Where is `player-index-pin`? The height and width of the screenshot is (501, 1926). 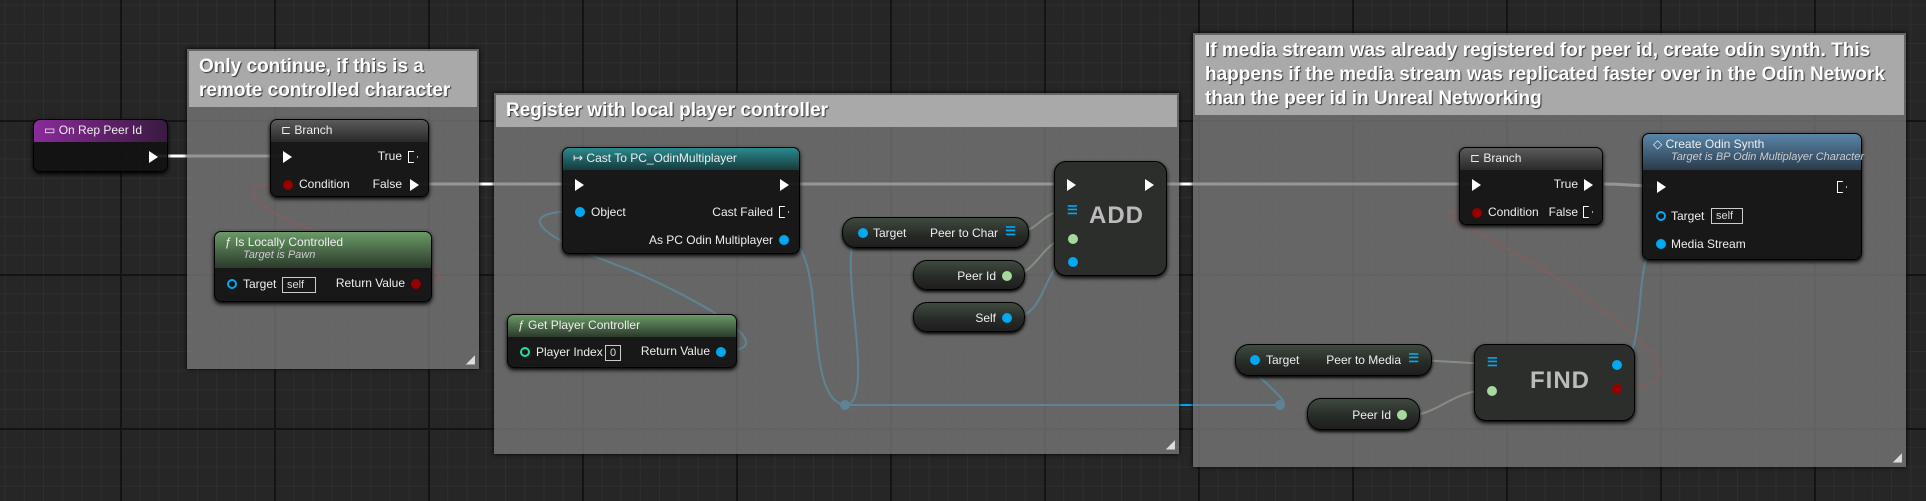
player-index-pin is located at coordinates (525, 352).